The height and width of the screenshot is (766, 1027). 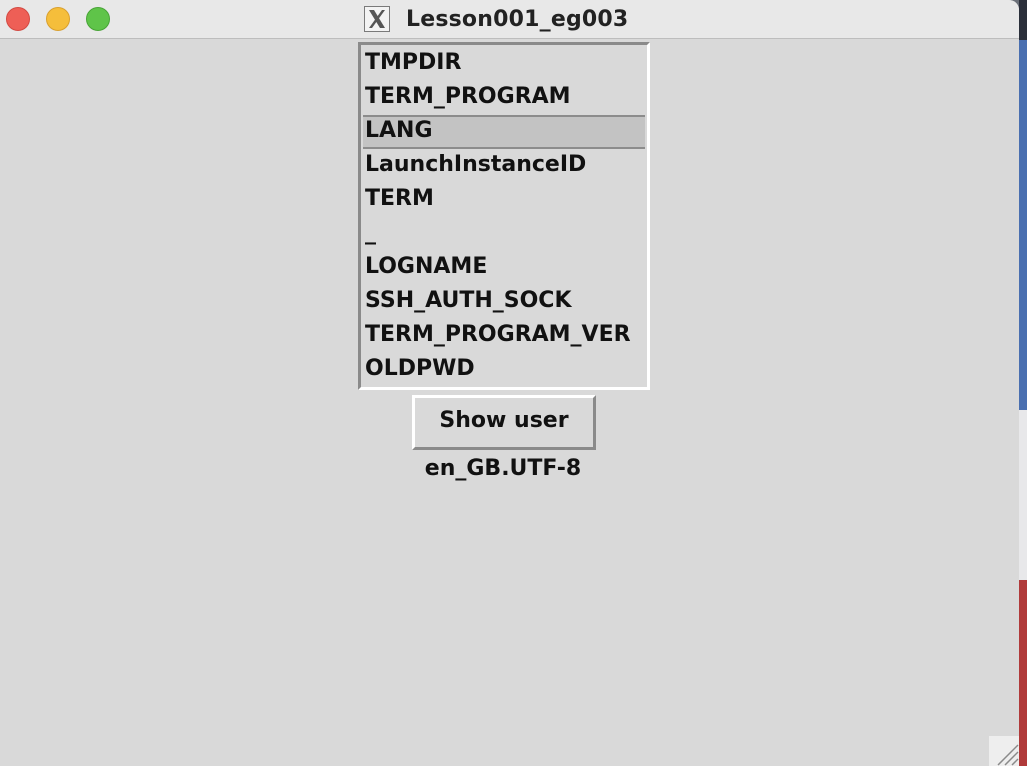 I want to click on list-item: TMPDIR, so click(x=504, y=64).